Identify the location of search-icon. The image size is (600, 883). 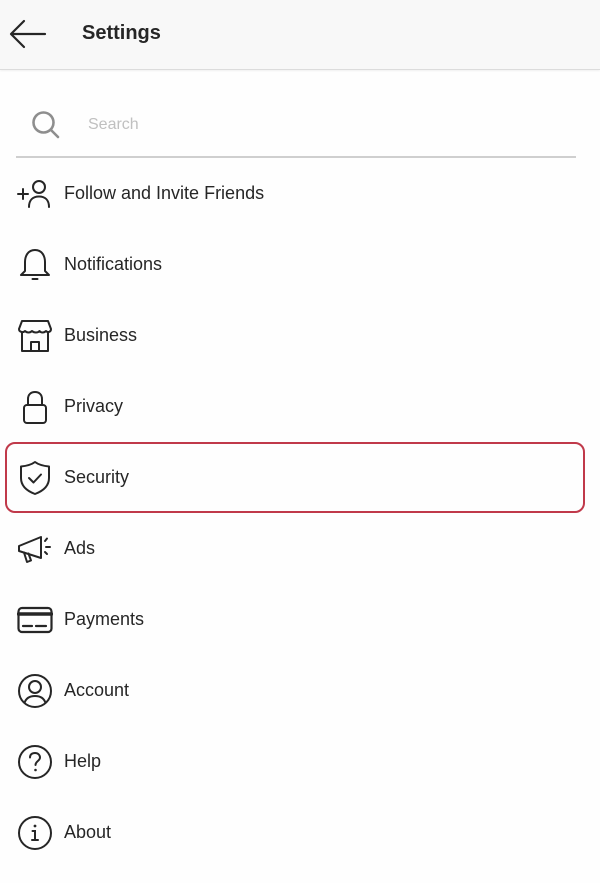
(46, 125).